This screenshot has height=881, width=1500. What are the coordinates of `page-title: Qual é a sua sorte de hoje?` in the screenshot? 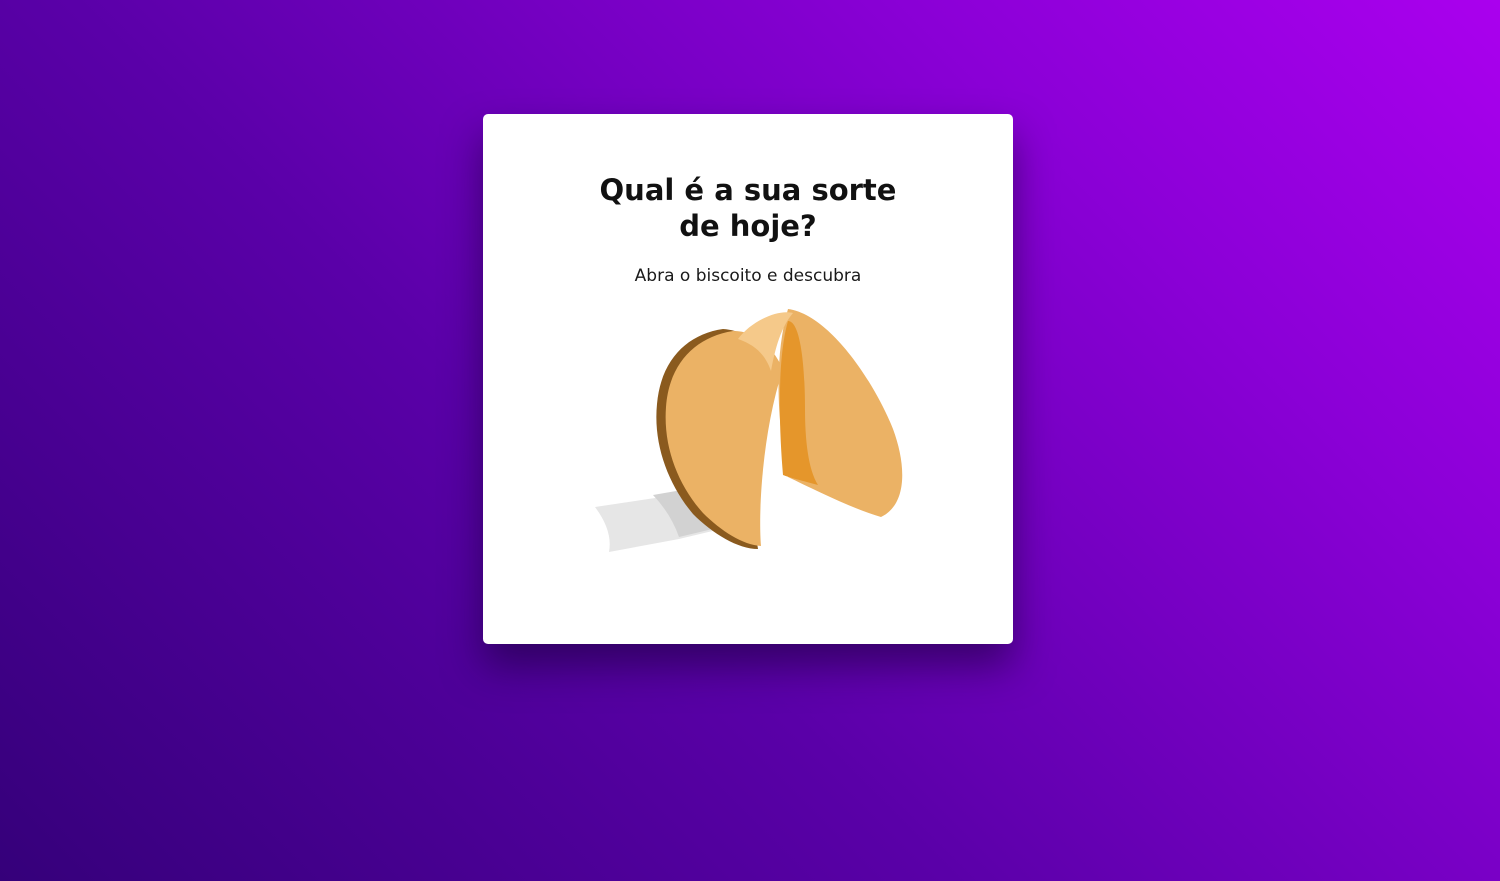 It's located at (748, 208).